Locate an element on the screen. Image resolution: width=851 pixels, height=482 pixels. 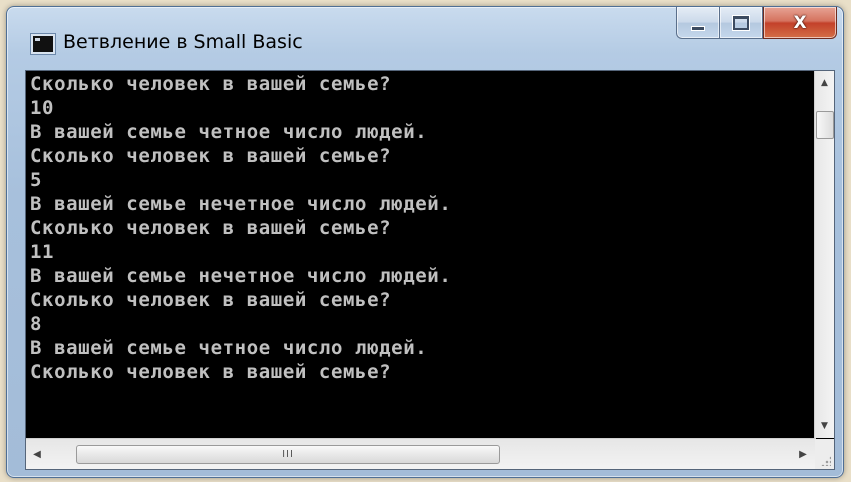
horizontal-scrollbar: ◀ III ▶ is located at coordinates (421, 453).